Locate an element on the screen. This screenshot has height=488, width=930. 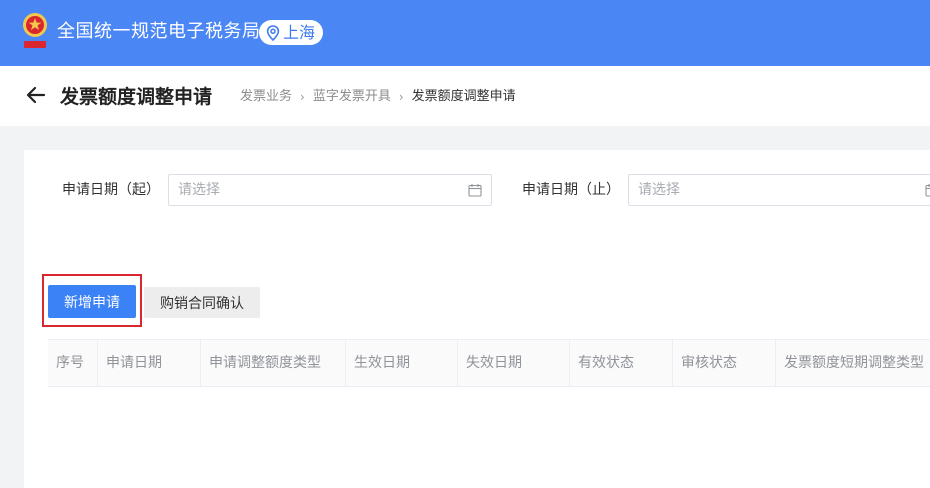
breadcrumb-item-blue-invoice: 蓝字发票开具 is located at coordinates (352, 97).